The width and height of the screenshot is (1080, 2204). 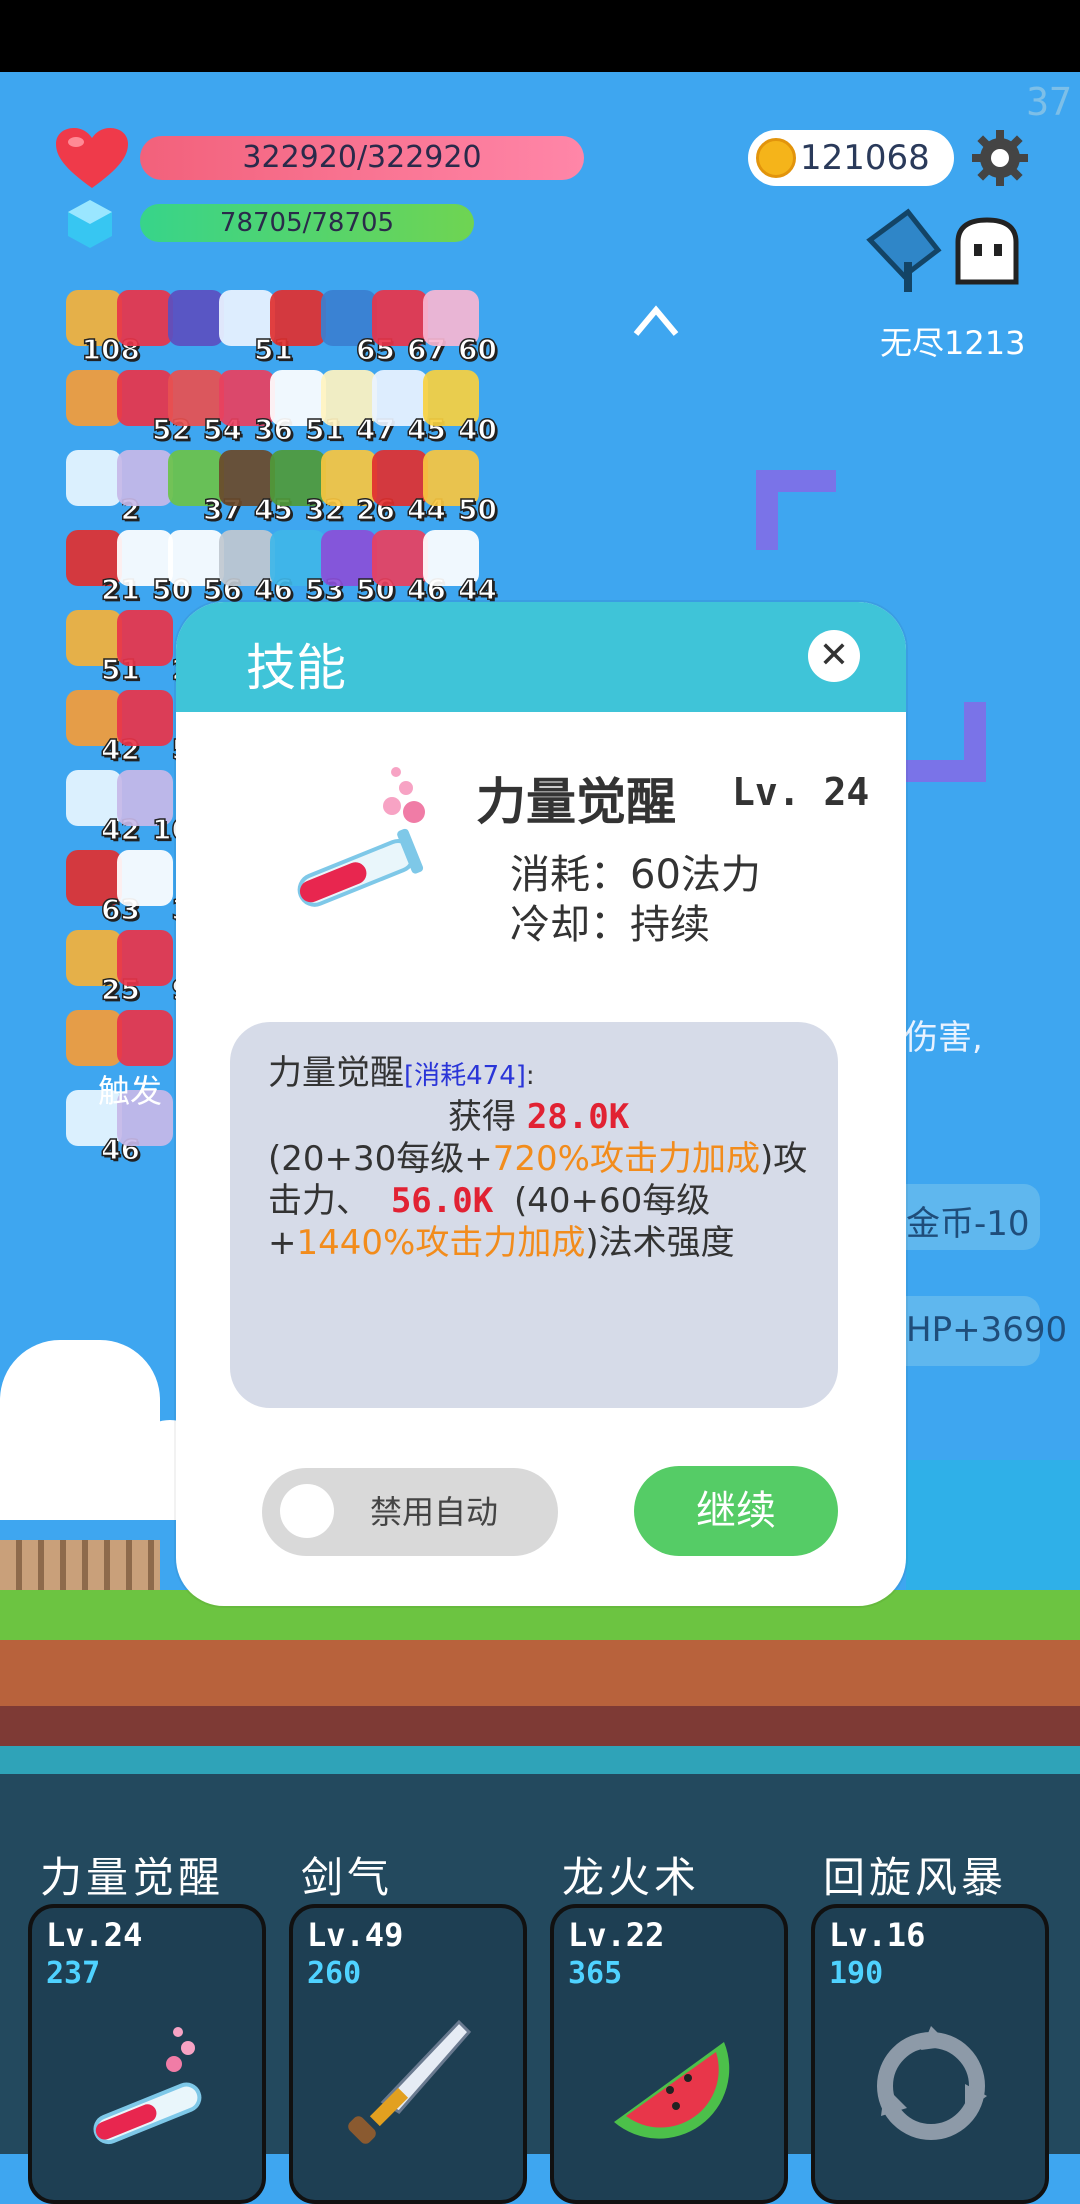 What do you see at coordinates (361, 837) in the screenshot?
I see `potion-tube-icon` at bounding box center [361, 837].